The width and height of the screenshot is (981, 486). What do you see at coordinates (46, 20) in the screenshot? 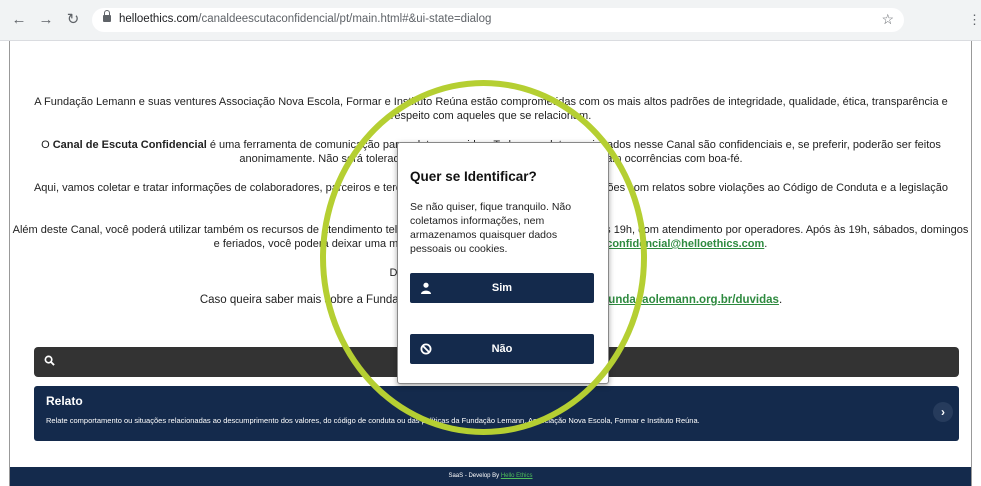
I see `forward-icon: →` at bounding box center [46, 20].